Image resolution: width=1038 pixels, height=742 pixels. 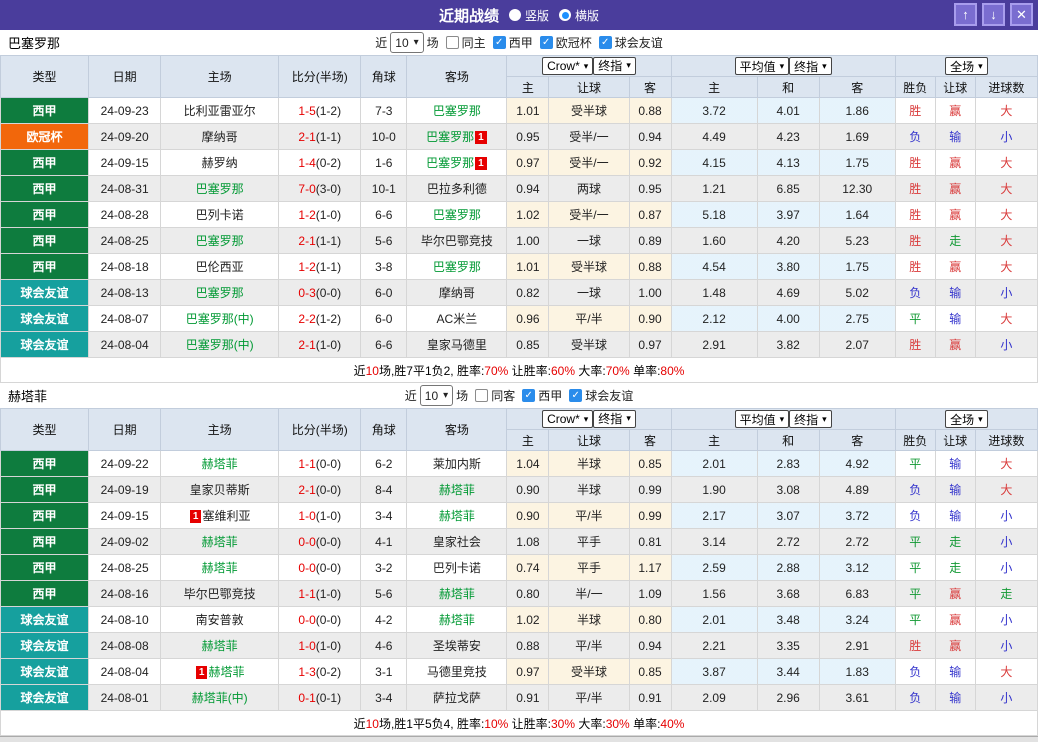 I want to click on mode-option-horizontal: 横版, so click(x=579, y=15).